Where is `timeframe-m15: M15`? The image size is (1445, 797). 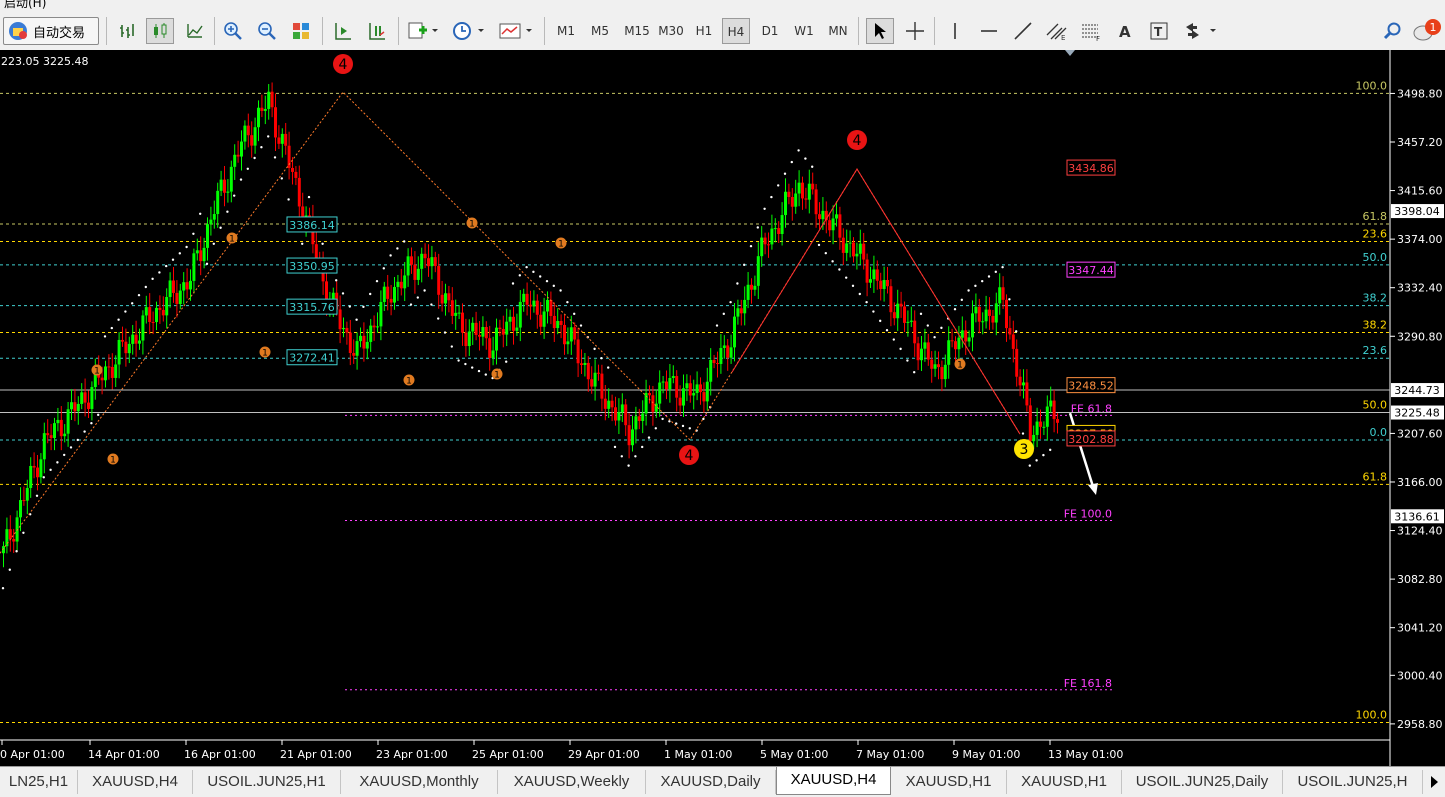
timeframe-m15: M15 is located at coordinates (637, 31).